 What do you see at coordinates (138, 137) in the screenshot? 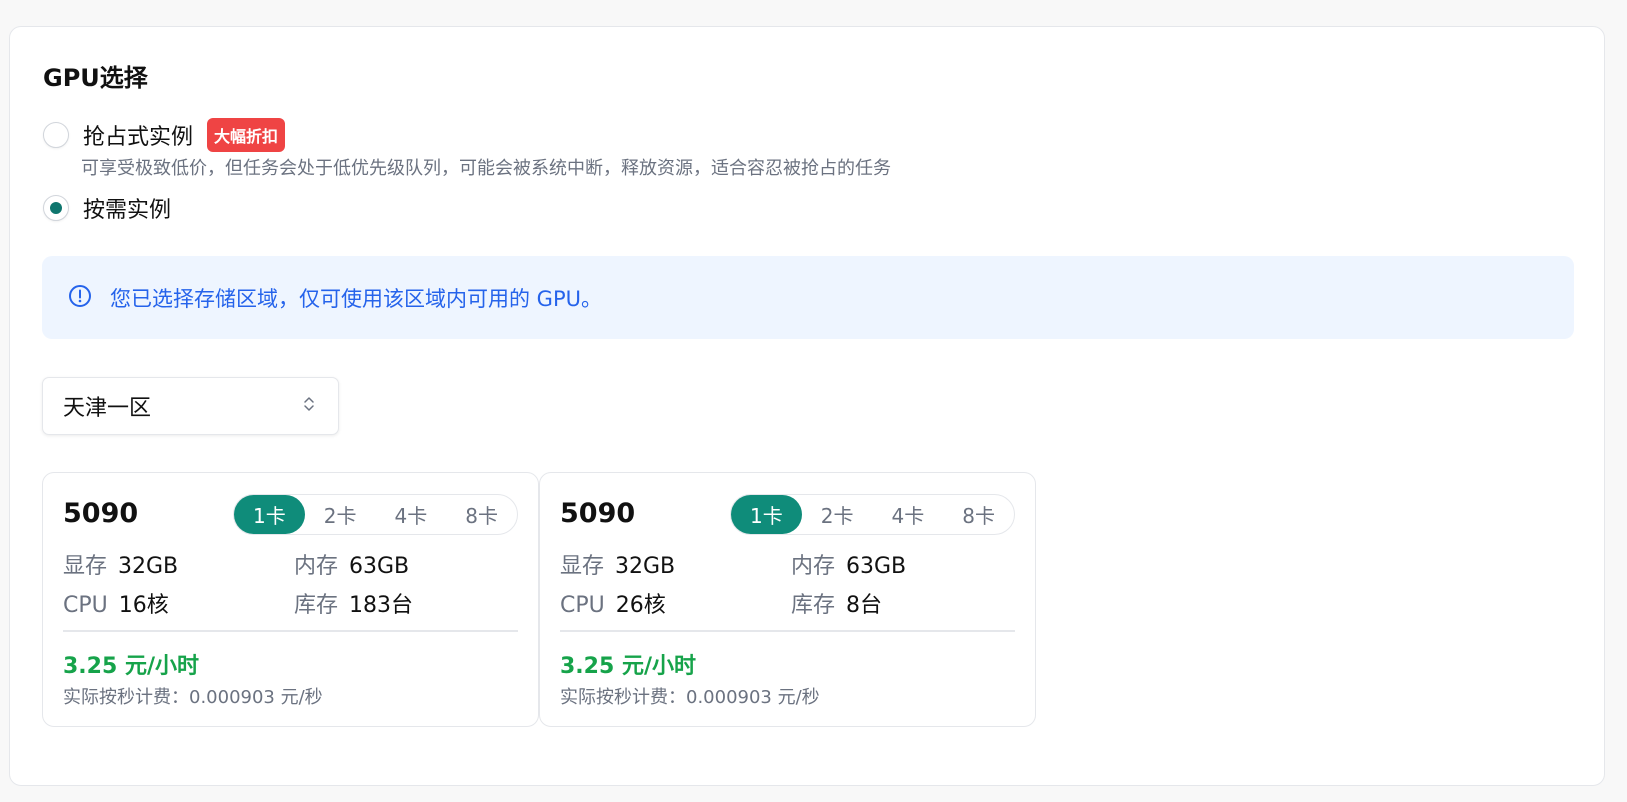
I see `spot-instance-label: 抢占式实例` at bounding box center [138, 137].